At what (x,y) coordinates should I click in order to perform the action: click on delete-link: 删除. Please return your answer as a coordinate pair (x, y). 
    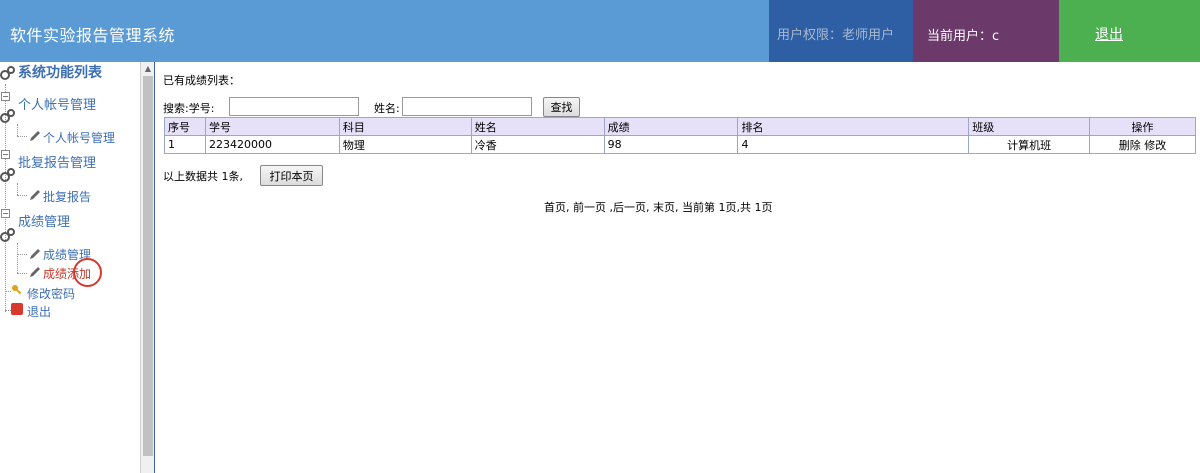
    Looking at the image, I should click on (1130, 145).